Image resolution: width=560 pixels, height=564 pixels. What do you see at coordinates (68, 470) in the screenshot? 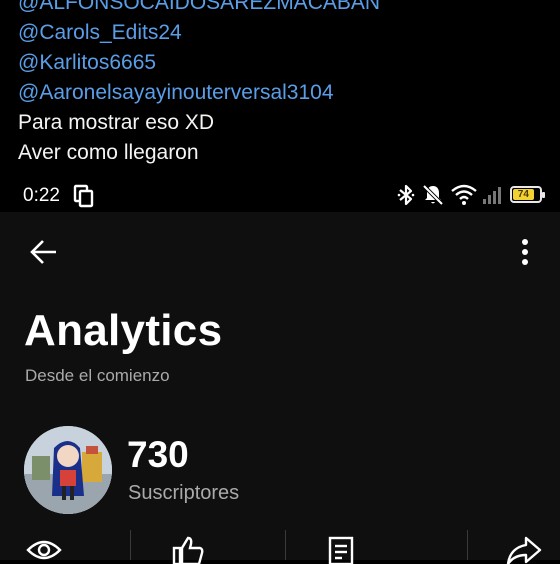
I see `channel-avatar` at bounding box center [68, 470].